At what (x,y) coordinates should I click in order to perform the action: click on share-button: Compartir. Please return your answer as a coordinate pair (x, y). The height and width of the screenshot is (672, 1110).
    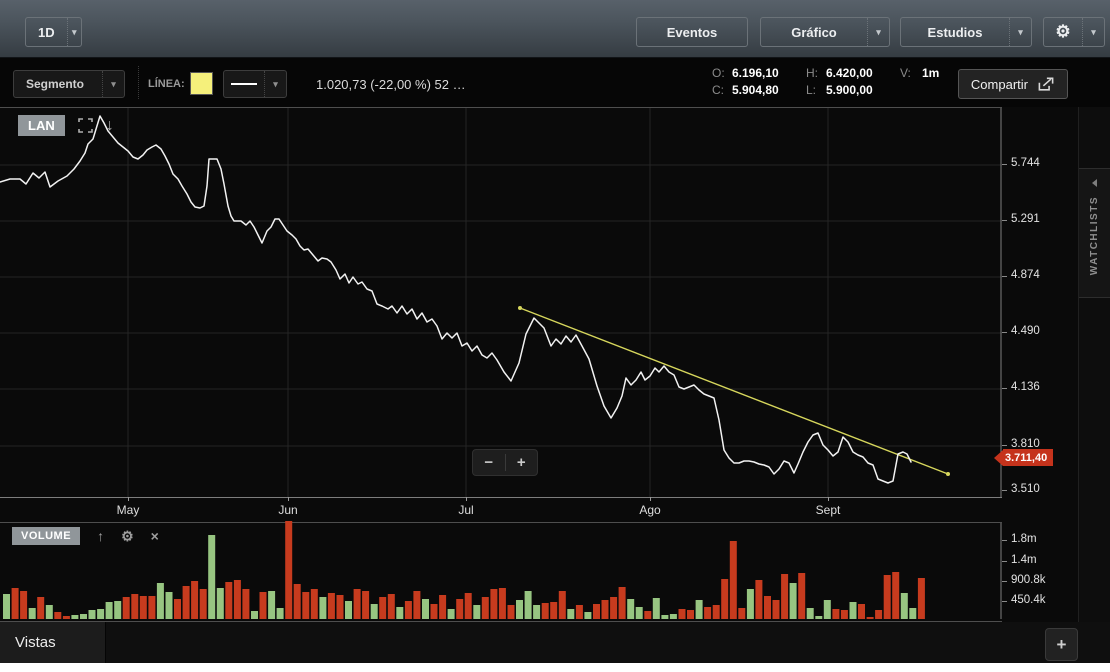
    Looking at the image, I should click on (1012, 84).